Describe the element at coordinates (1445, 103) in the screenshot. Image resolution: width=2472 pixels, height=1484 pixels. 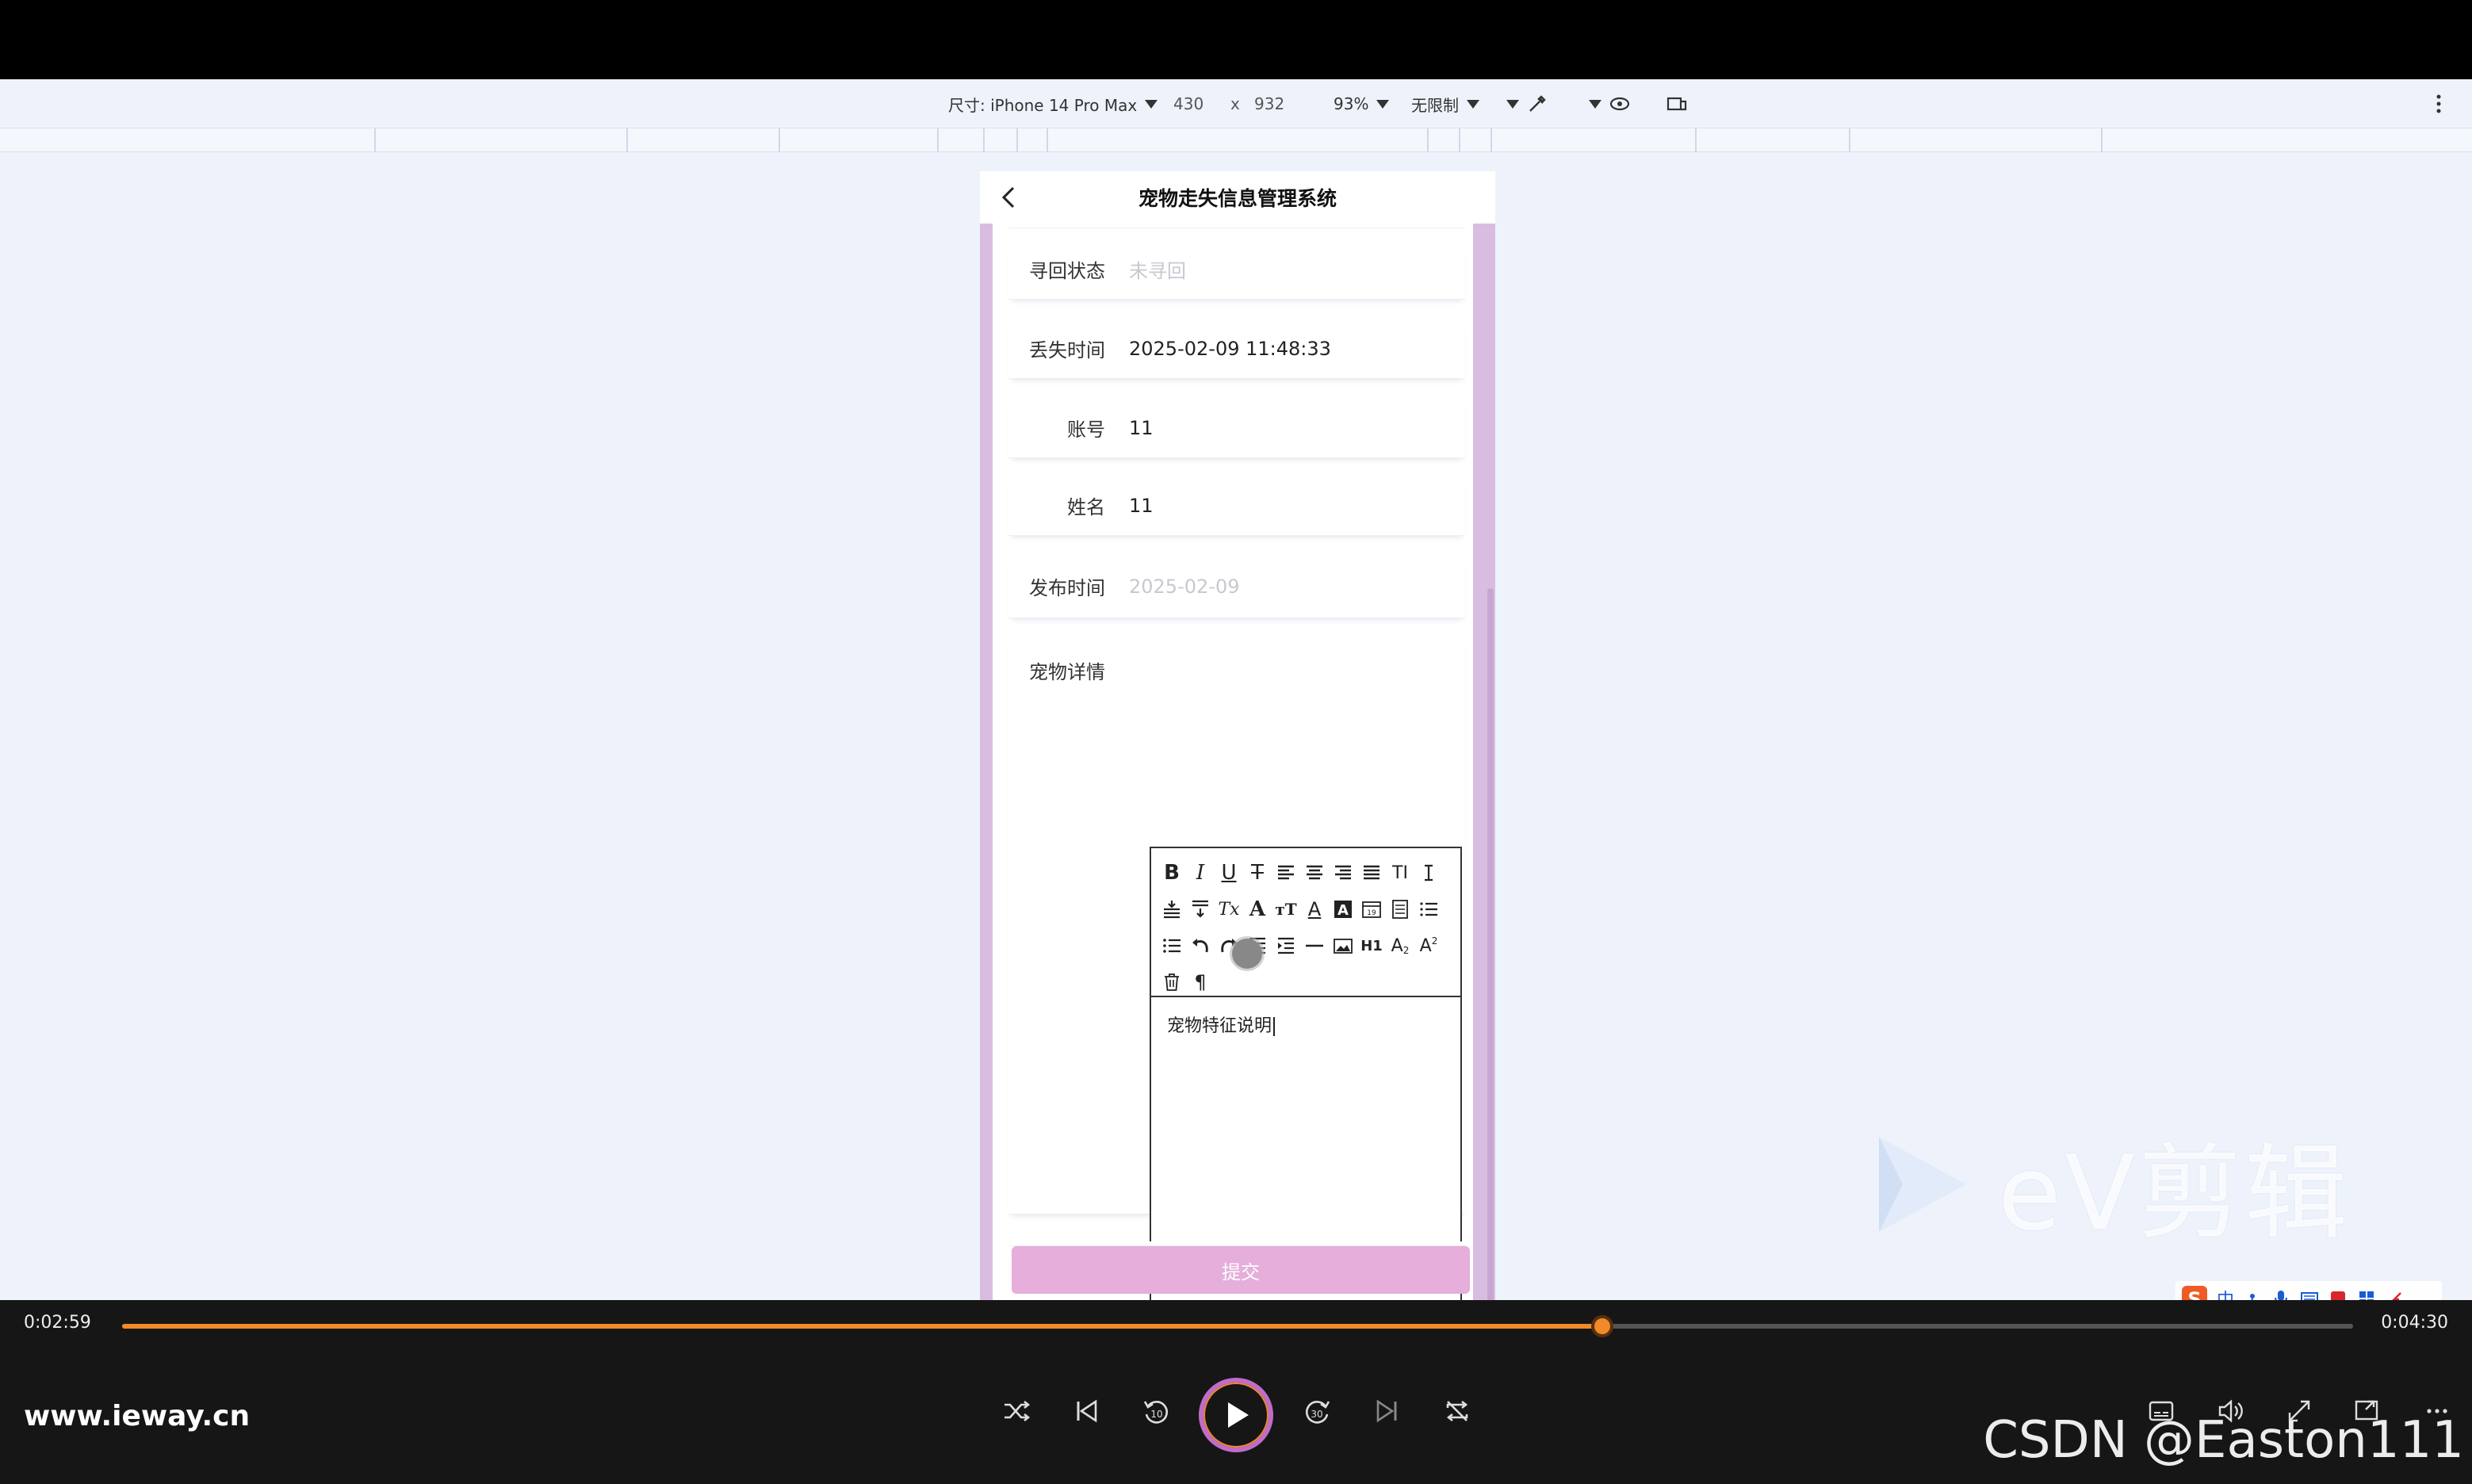
I see `throttle-select: 无限制` at that location.